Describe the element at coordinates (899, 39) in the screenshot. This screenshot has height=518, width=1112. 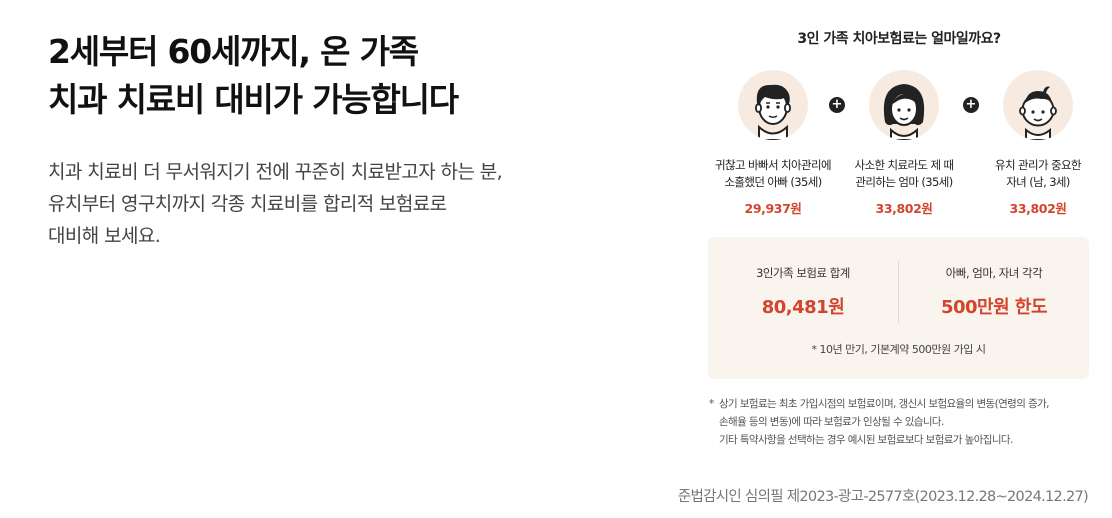
I see `panel-title: 3인 가족 치아보험료는 얼마일까요?` at that location.